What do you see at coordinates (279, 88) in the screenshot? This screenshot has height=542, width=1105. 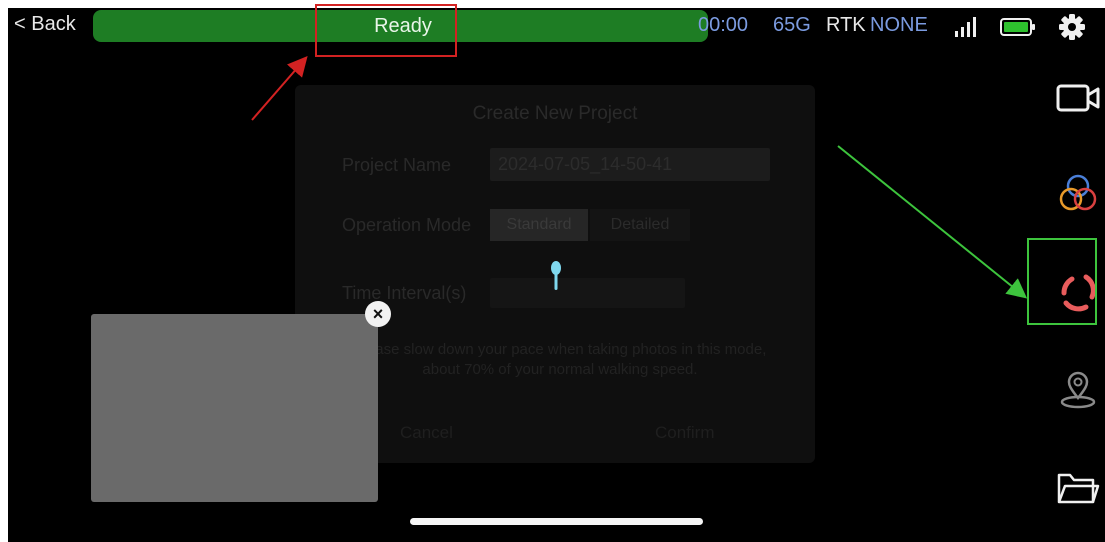 I see `red-arrow` at bounding box center [279, 88].